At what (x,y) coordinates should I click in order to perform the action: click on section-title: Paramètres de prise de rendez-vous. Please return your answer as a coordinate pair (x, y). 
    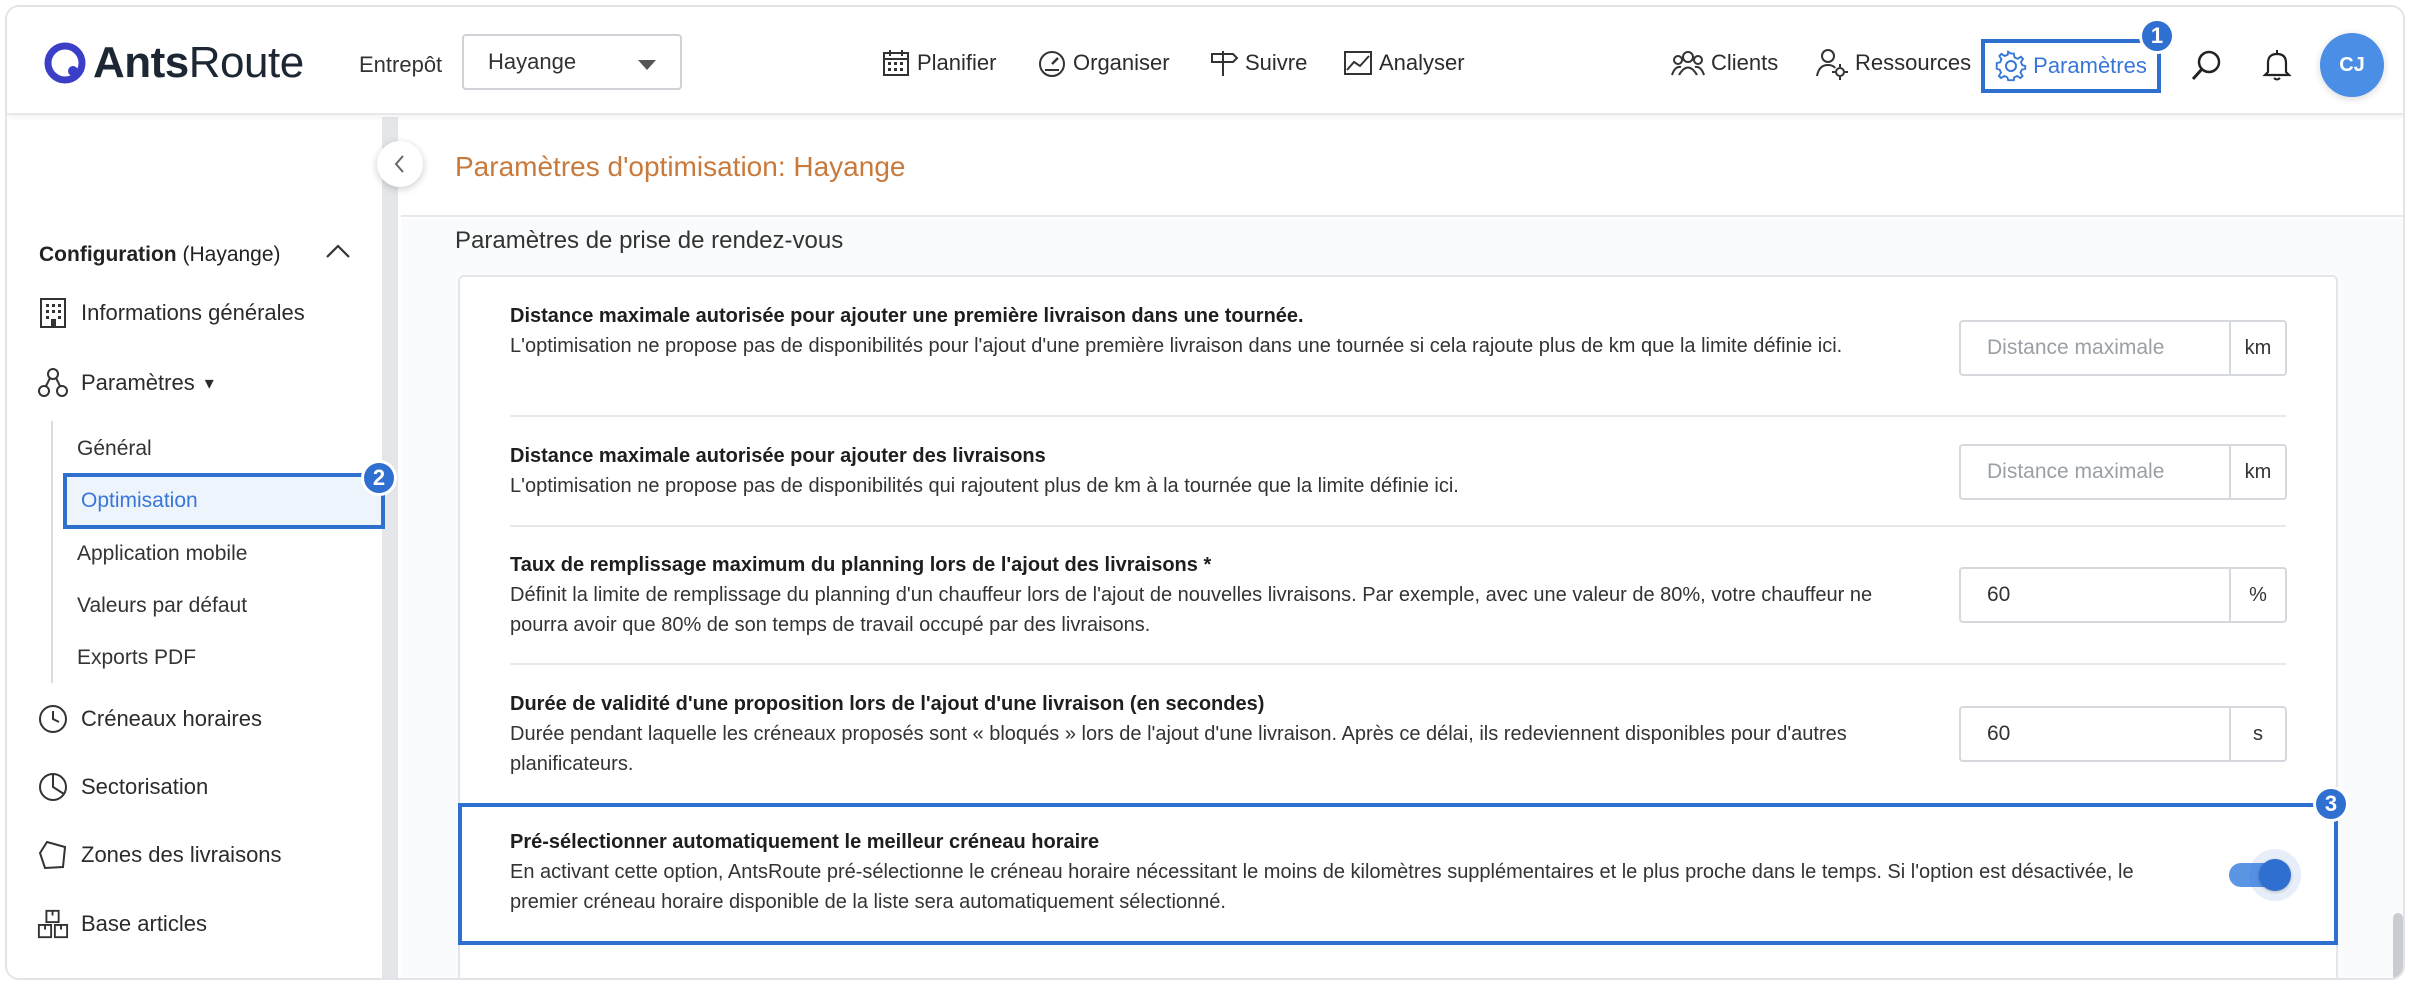
    Looking at the image, I should click on (649, 240).